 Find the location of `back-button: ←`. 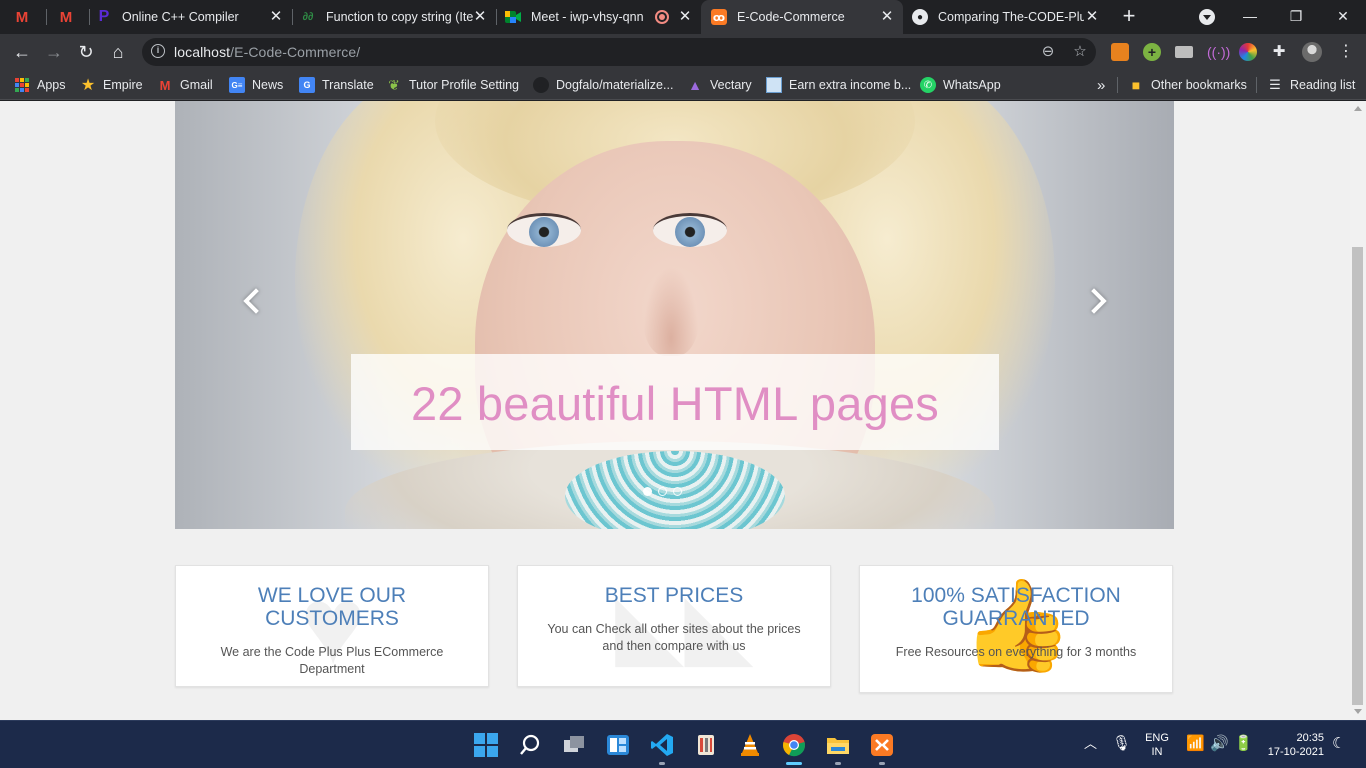

back-button: ← is located at coordinates (22, 52).